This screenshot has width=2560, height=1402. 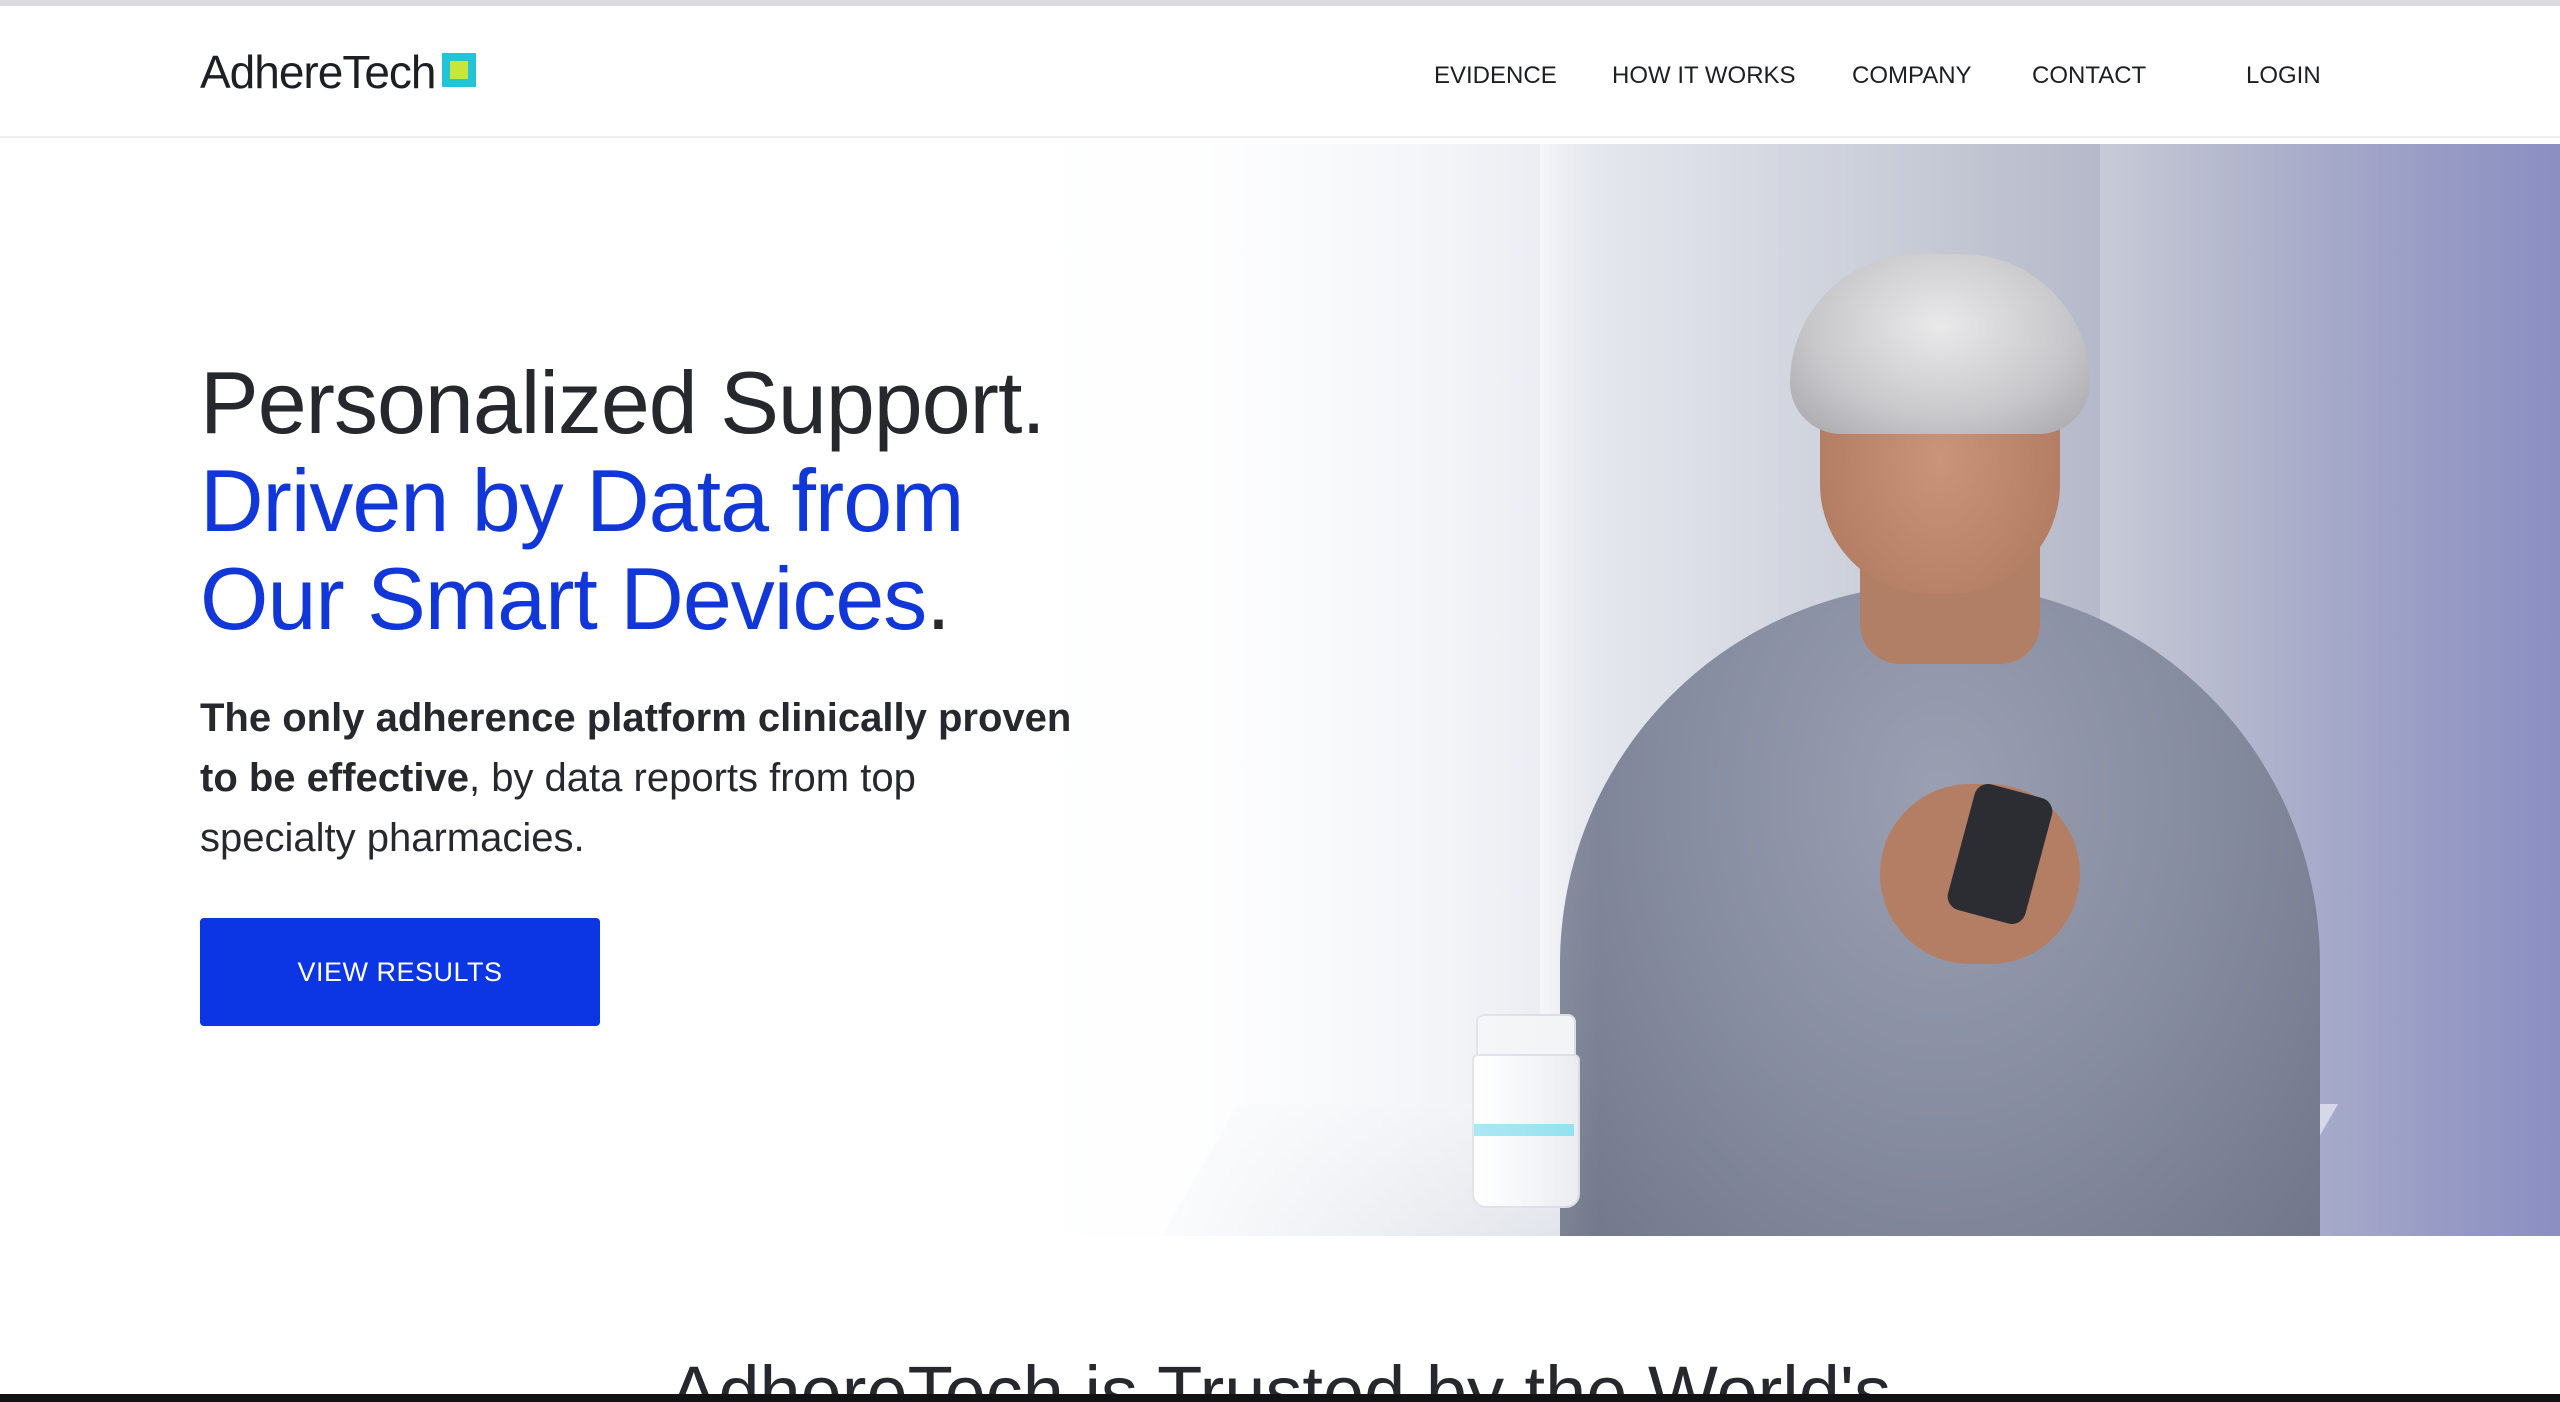 I want to click on headline-period: ., so click(x=938, y=598).